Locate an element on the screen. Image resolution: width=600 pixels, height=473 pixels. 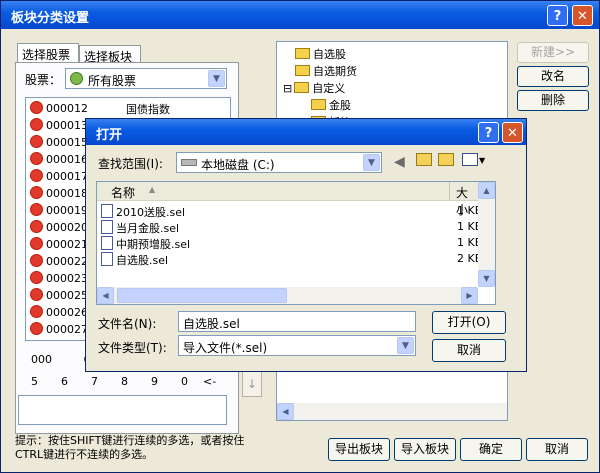
stock-row: 000021 is located at coordinates (59, 245).